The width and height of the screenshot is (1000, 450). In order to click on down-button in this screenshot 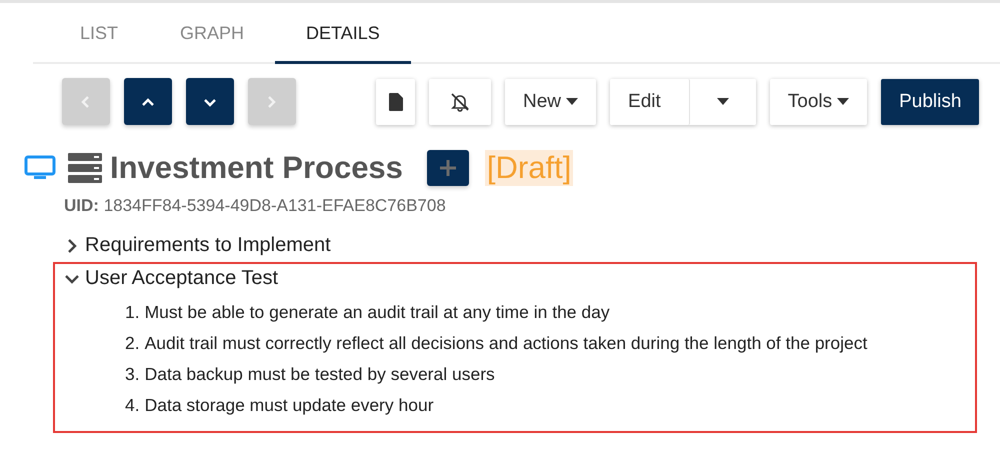, I will do `click(210, 101)`.